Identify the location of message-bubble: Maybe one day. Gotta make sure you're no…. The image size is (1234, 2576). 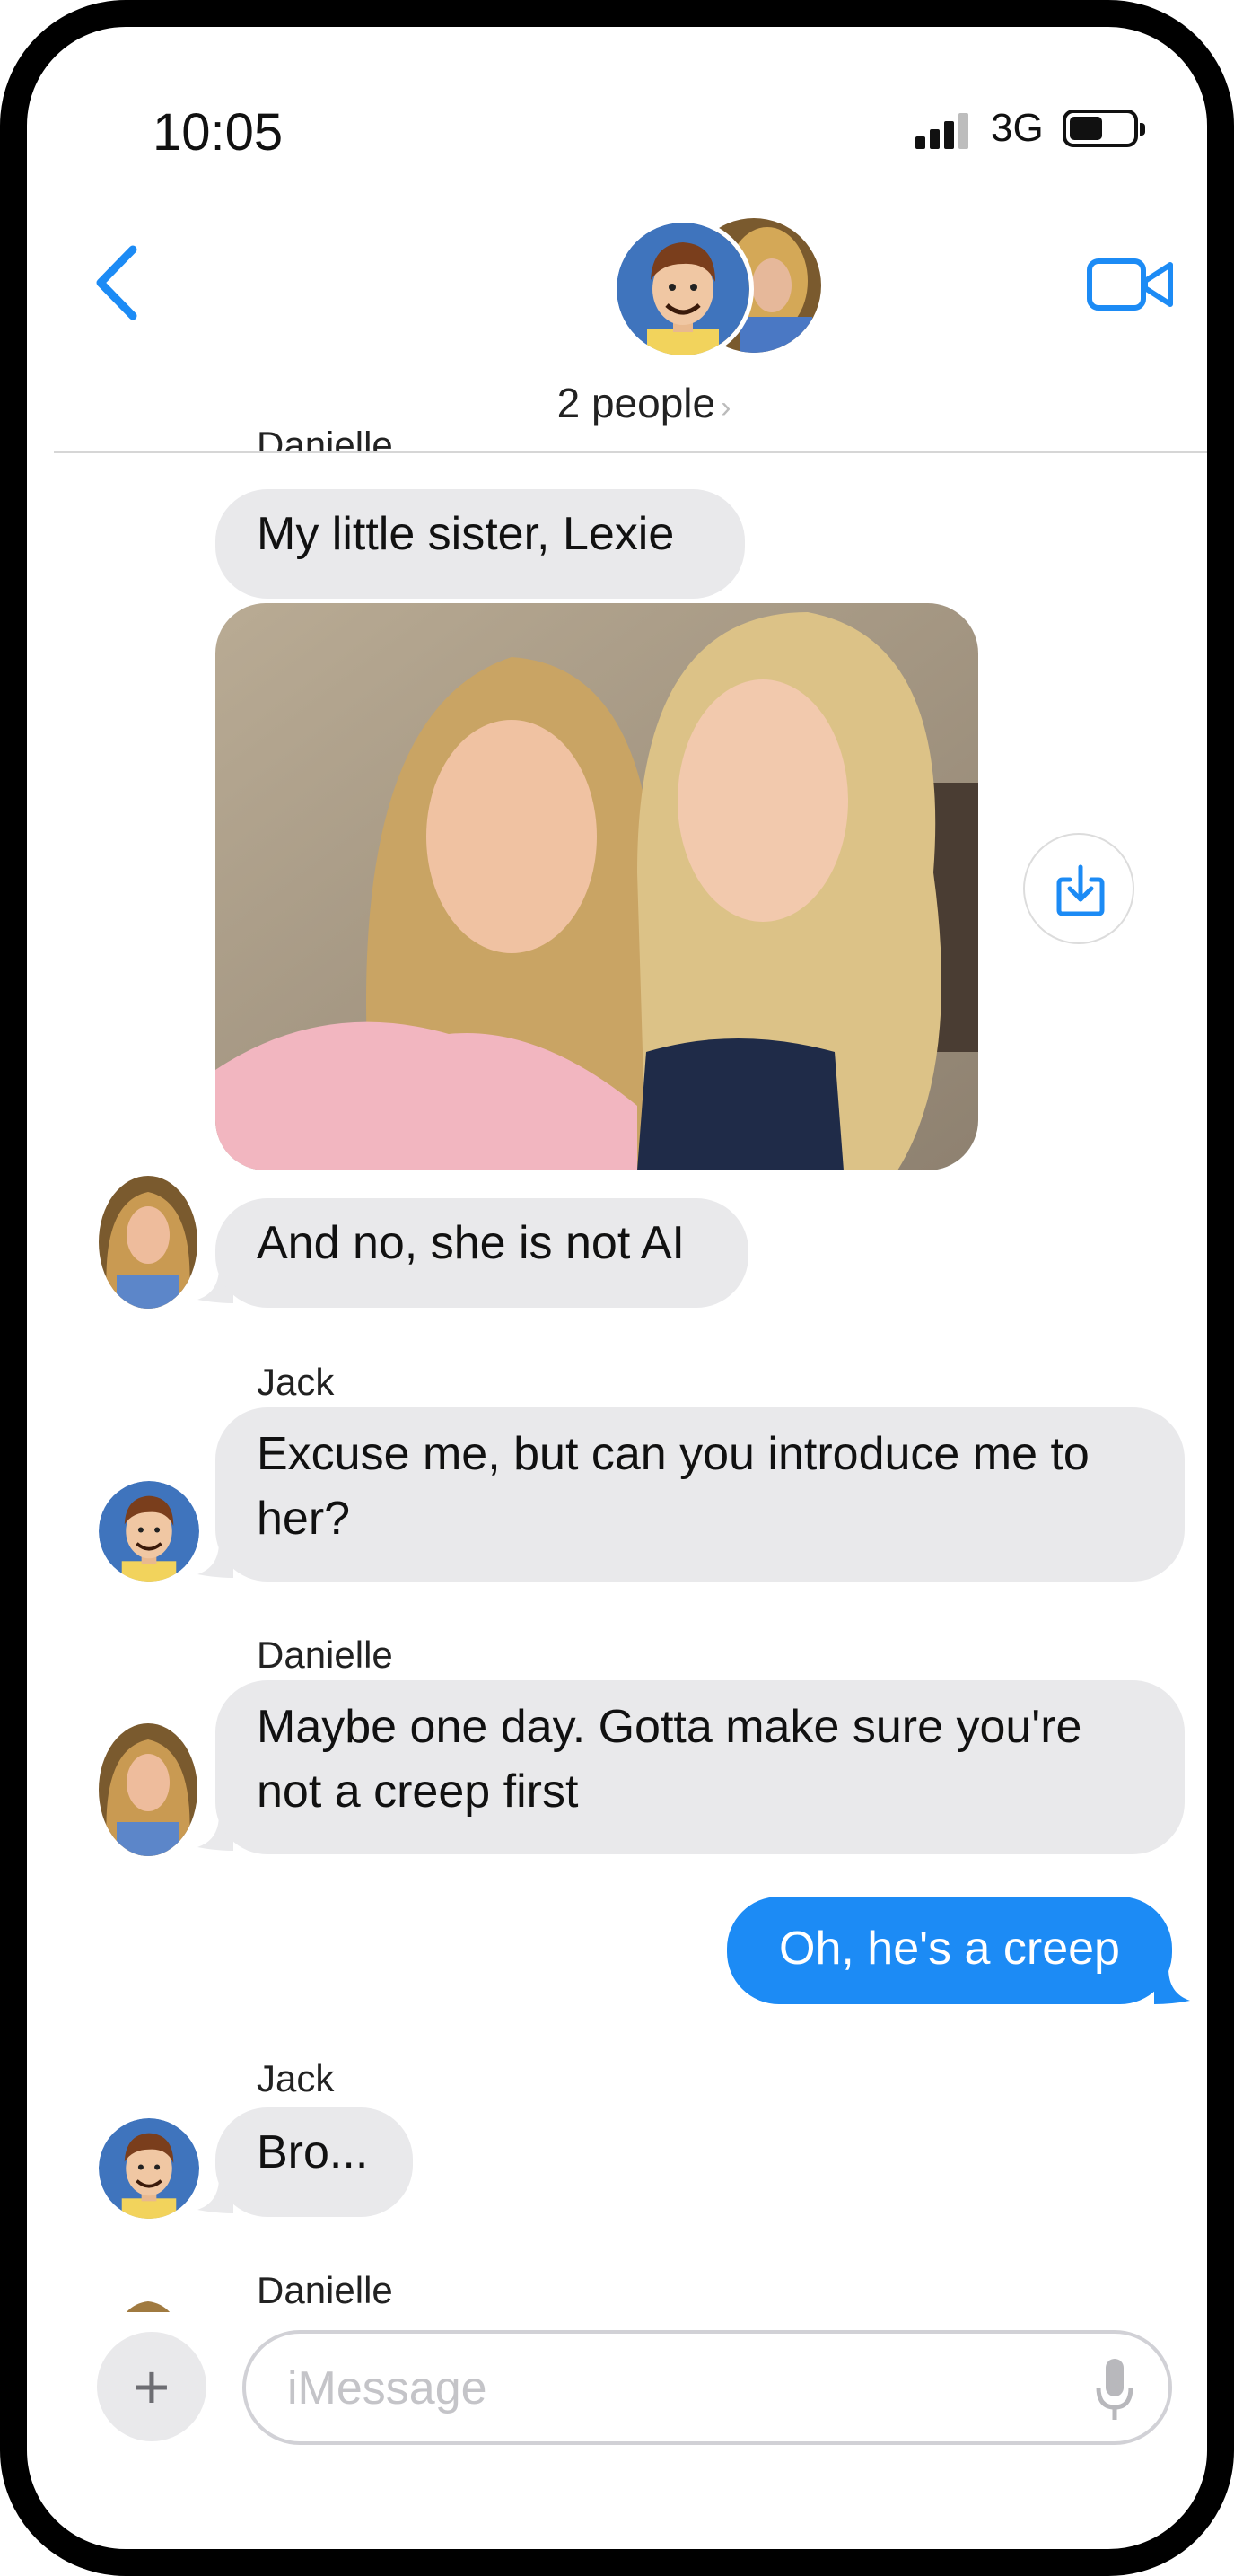
(700, 1767).